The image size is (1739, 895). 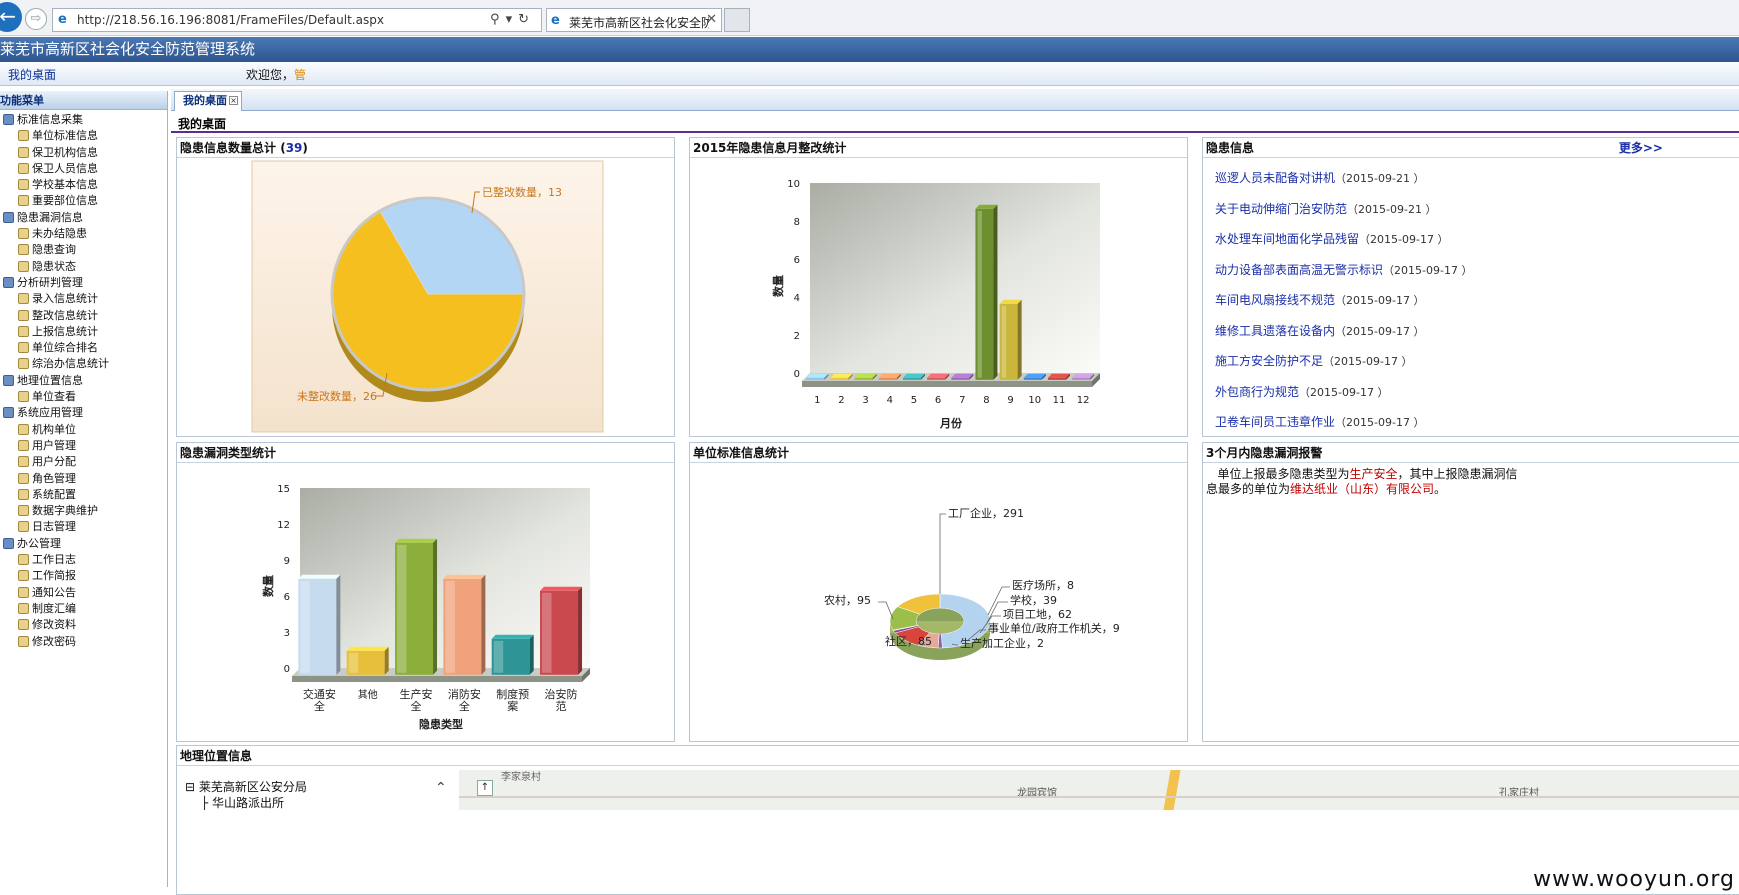 I want to click on menu-item: 用户分配, so click(x=83, y=462).